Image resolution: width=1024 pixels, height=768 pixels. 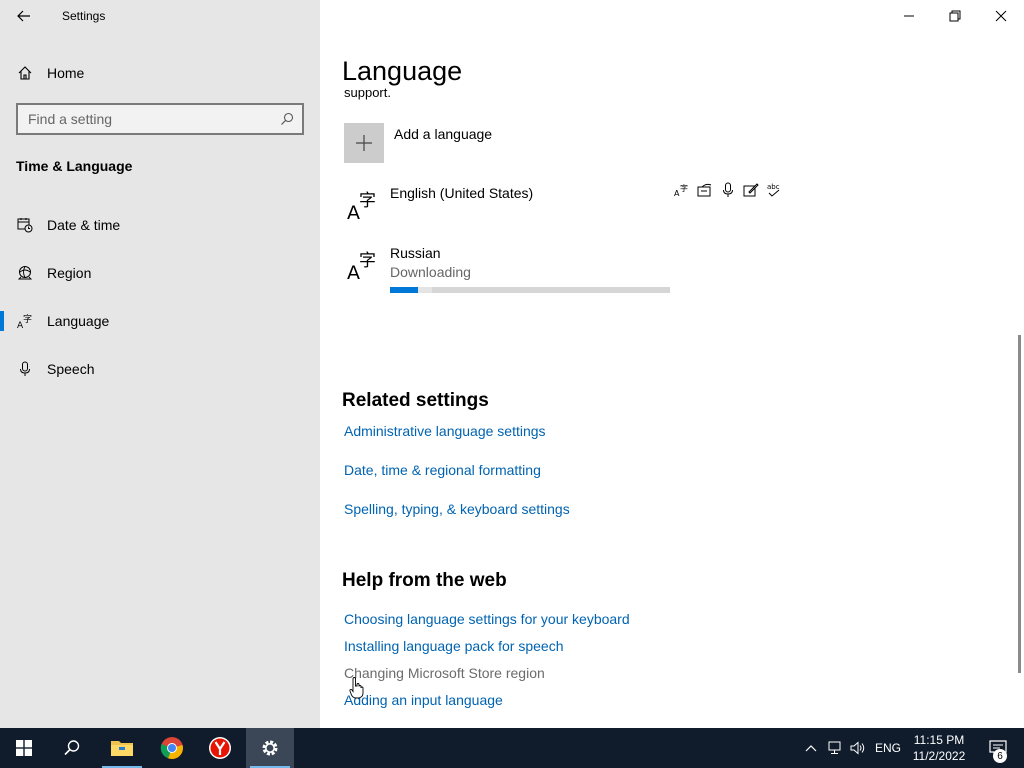 What do you see at coordinates (74, 166) in the screenshot?
I see `section-heading: Time & Language` at bounding box center [74, 166].